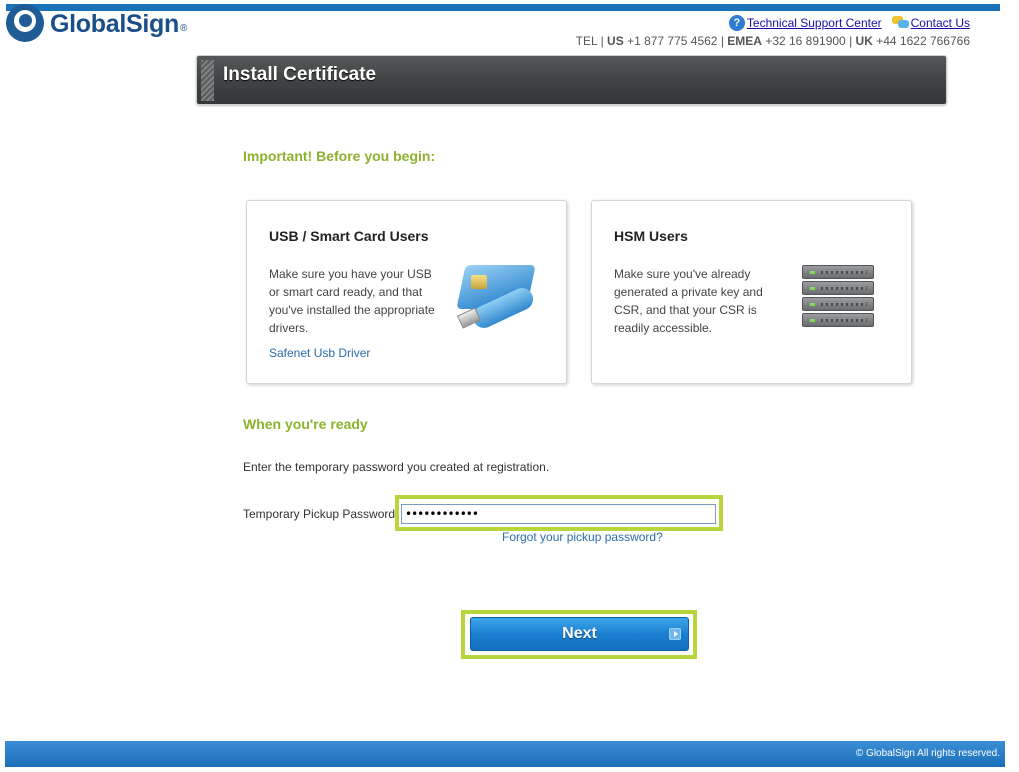 The height and width of the screenshot is (772, 1019). What do you see at coordinates (300, 74) in the screenshot?
I see `page-title: Install Certificate` at bounding box center [300, 74].